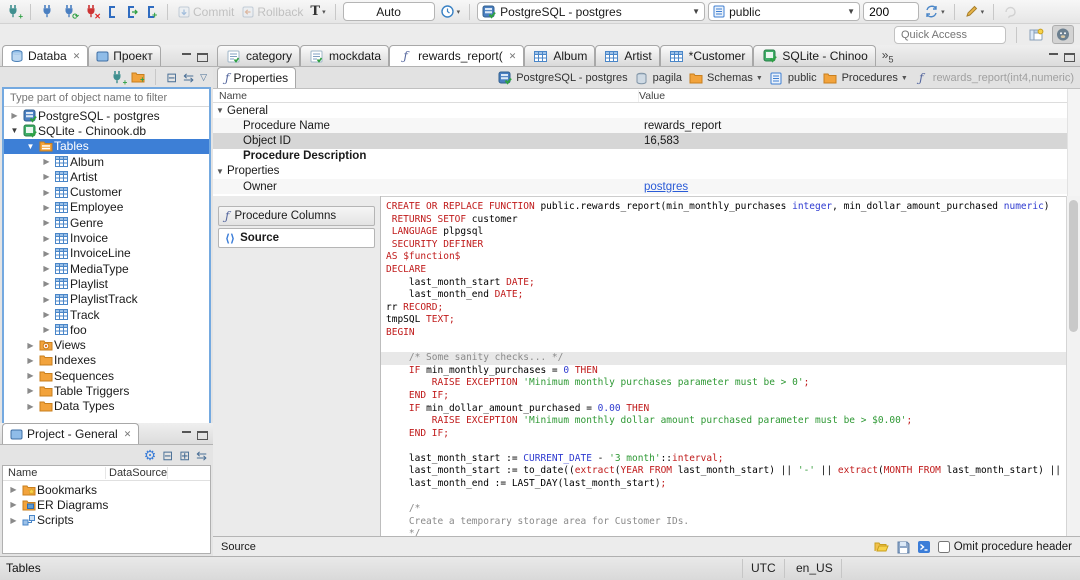 The image size is (1080, 580). Describe the element at coordinates (118, 78) in the screenshot. I see `new-connection-icon: +` at that location.